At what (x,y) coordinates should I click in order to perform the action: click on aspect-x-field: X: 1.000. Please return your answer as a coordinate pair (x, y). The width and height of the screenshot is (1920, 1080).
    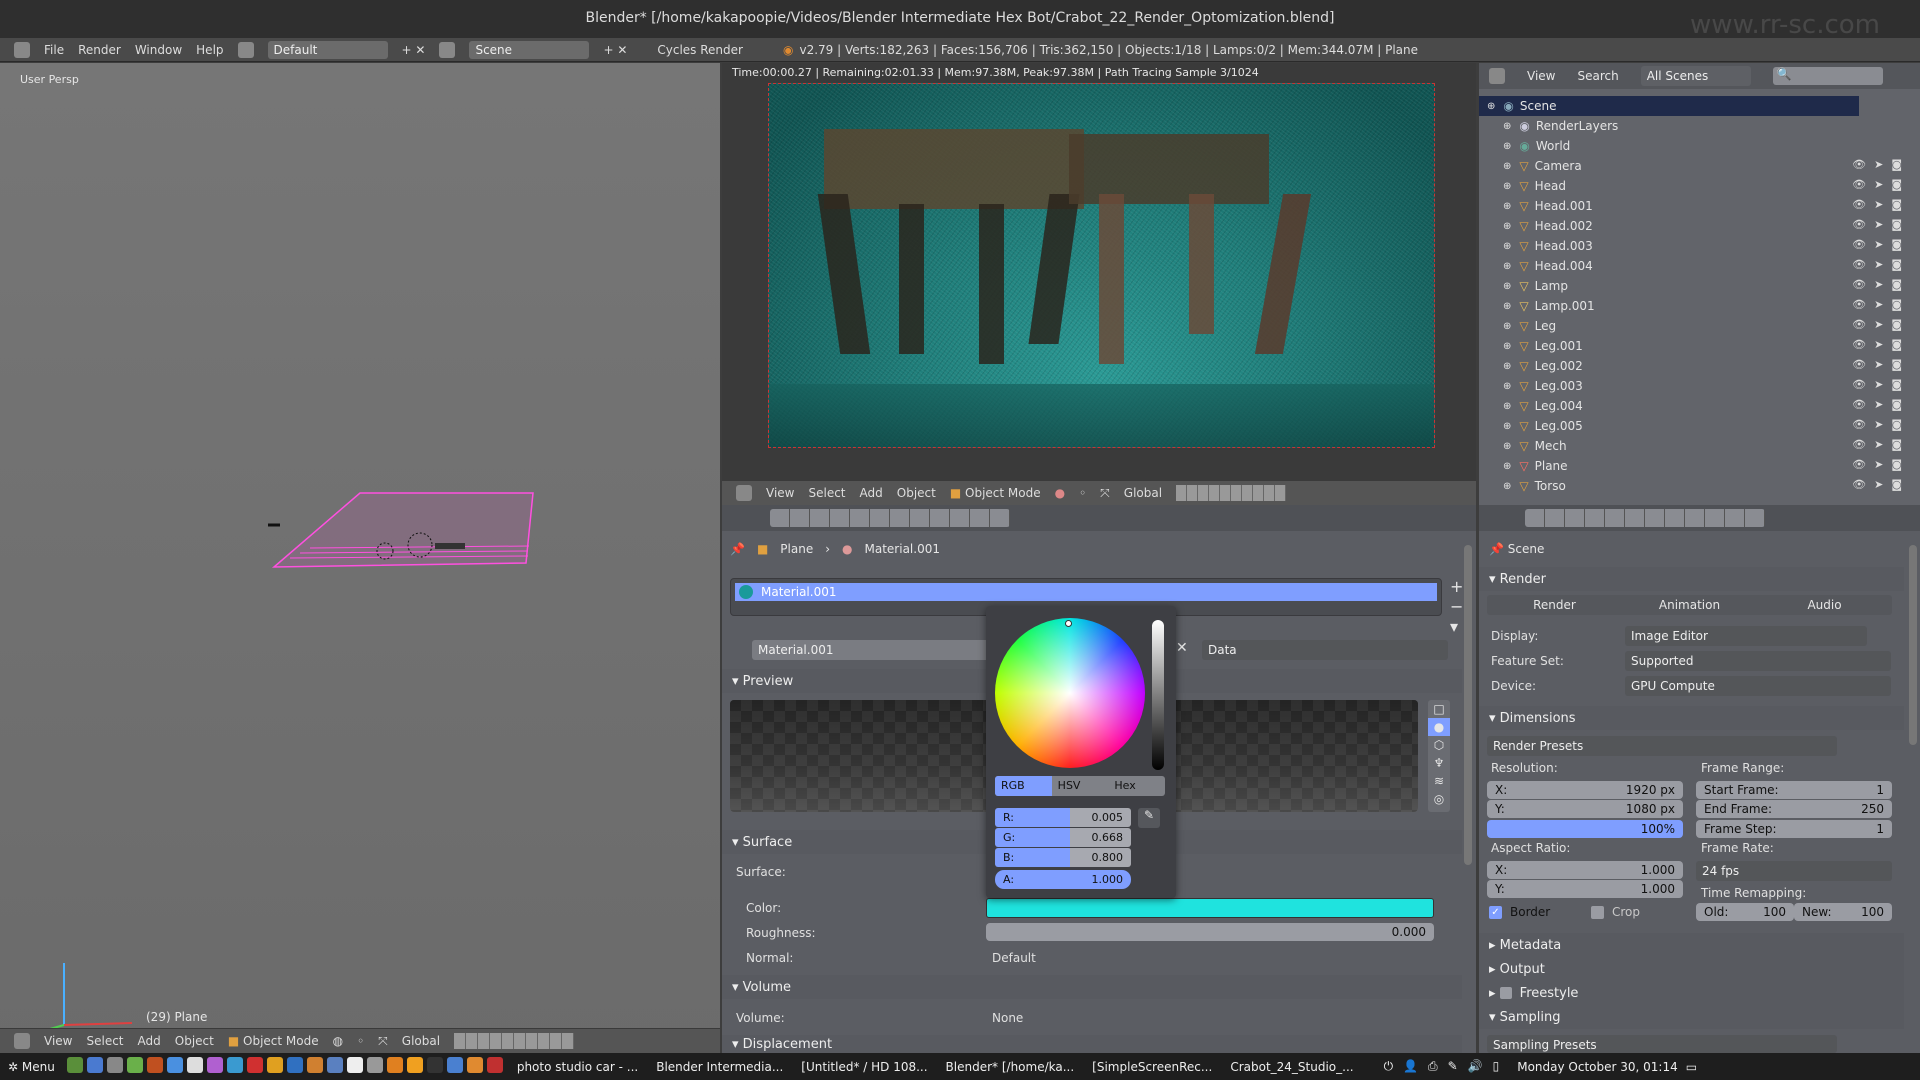
    Looking at the image, I should click on (1585, 870).